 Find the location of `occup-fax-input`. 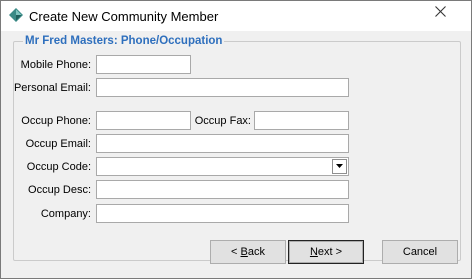

occup-fax-input is located at coordinates (301, 120).